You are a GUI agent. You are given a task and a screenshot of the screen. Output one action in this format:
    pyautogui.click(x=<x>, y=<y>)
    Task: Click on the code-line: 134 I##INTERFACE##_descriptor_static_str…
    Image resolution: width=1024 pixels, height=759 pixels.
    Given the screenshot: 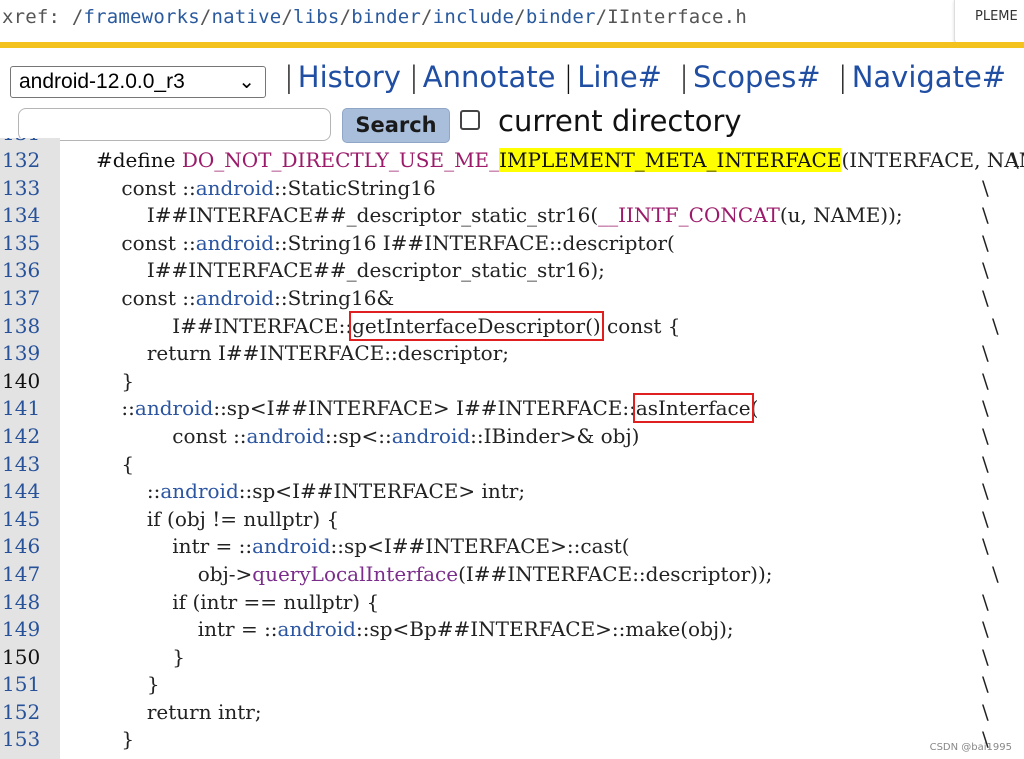 What is the action you would take?
    pyautogui.click(x=512, y=216)
    